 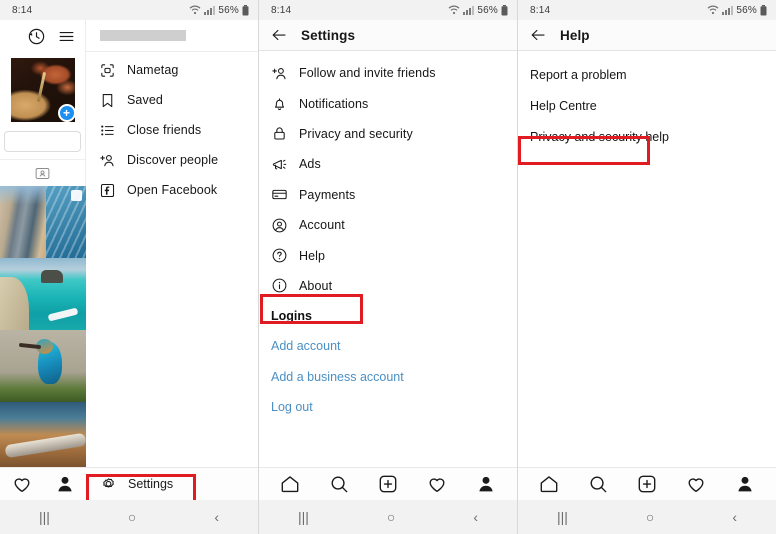 What do you see at coordinates (316, 285) in the screenshot?
I see `settings-item-label: About` at bounding box center [316, 285].